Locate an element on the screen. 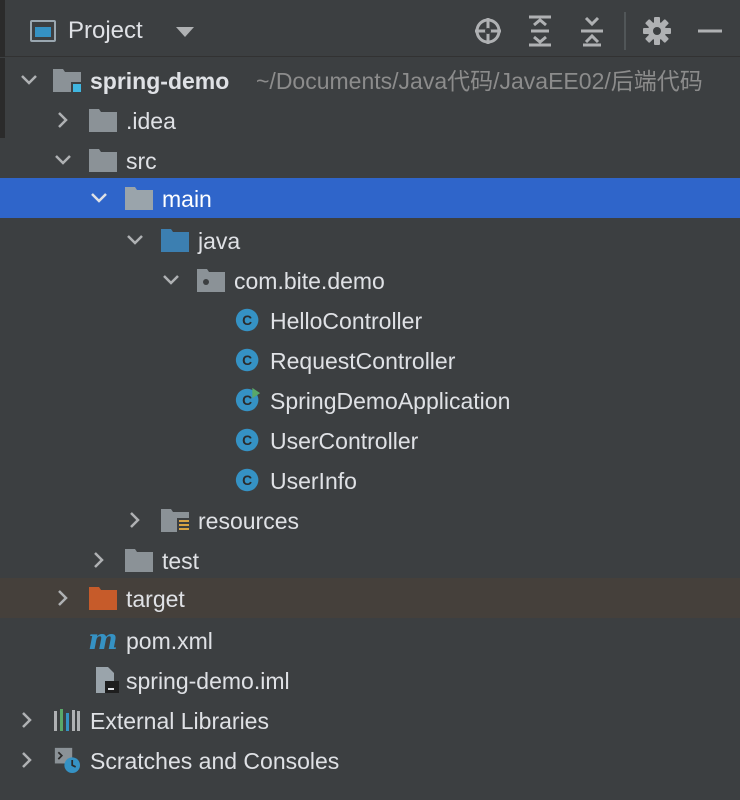 The height and width of the screenshot is (800, 740). project-header: Project is located at coordinates (370, 28).